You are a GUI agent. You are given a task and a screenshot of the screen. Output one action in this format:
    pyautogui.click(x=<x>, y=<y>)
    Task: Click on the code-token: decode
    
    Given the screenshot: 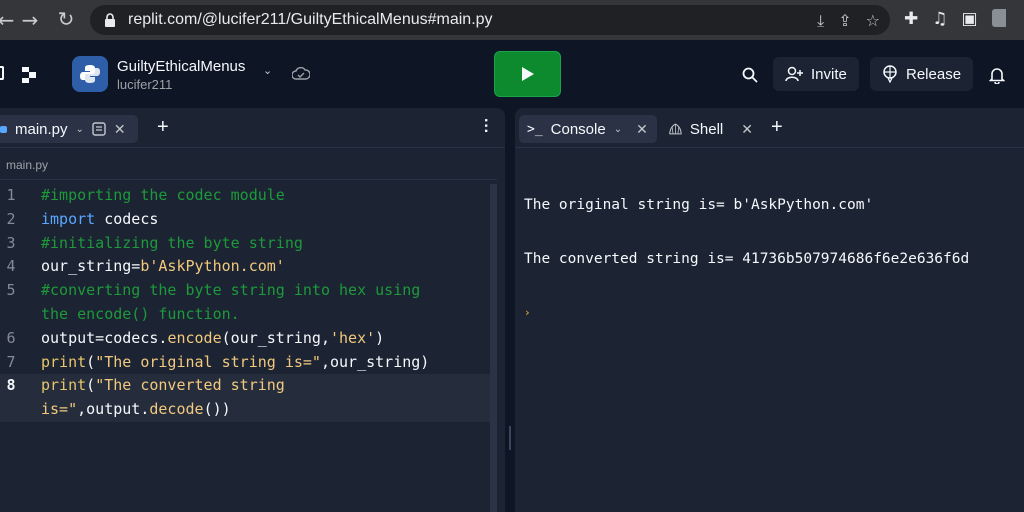 What is the action you would take?
    pyautogui.click(x=176, y=409)
    